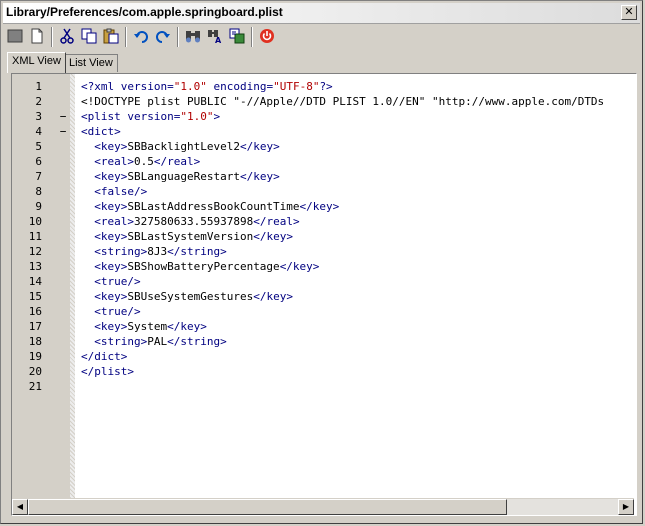 This screenshot has width=645, height=526. What do you see at coordinates (157, 341) in the screenshot?
I see `xml-text: PAL` at bounding box center [157, 341].